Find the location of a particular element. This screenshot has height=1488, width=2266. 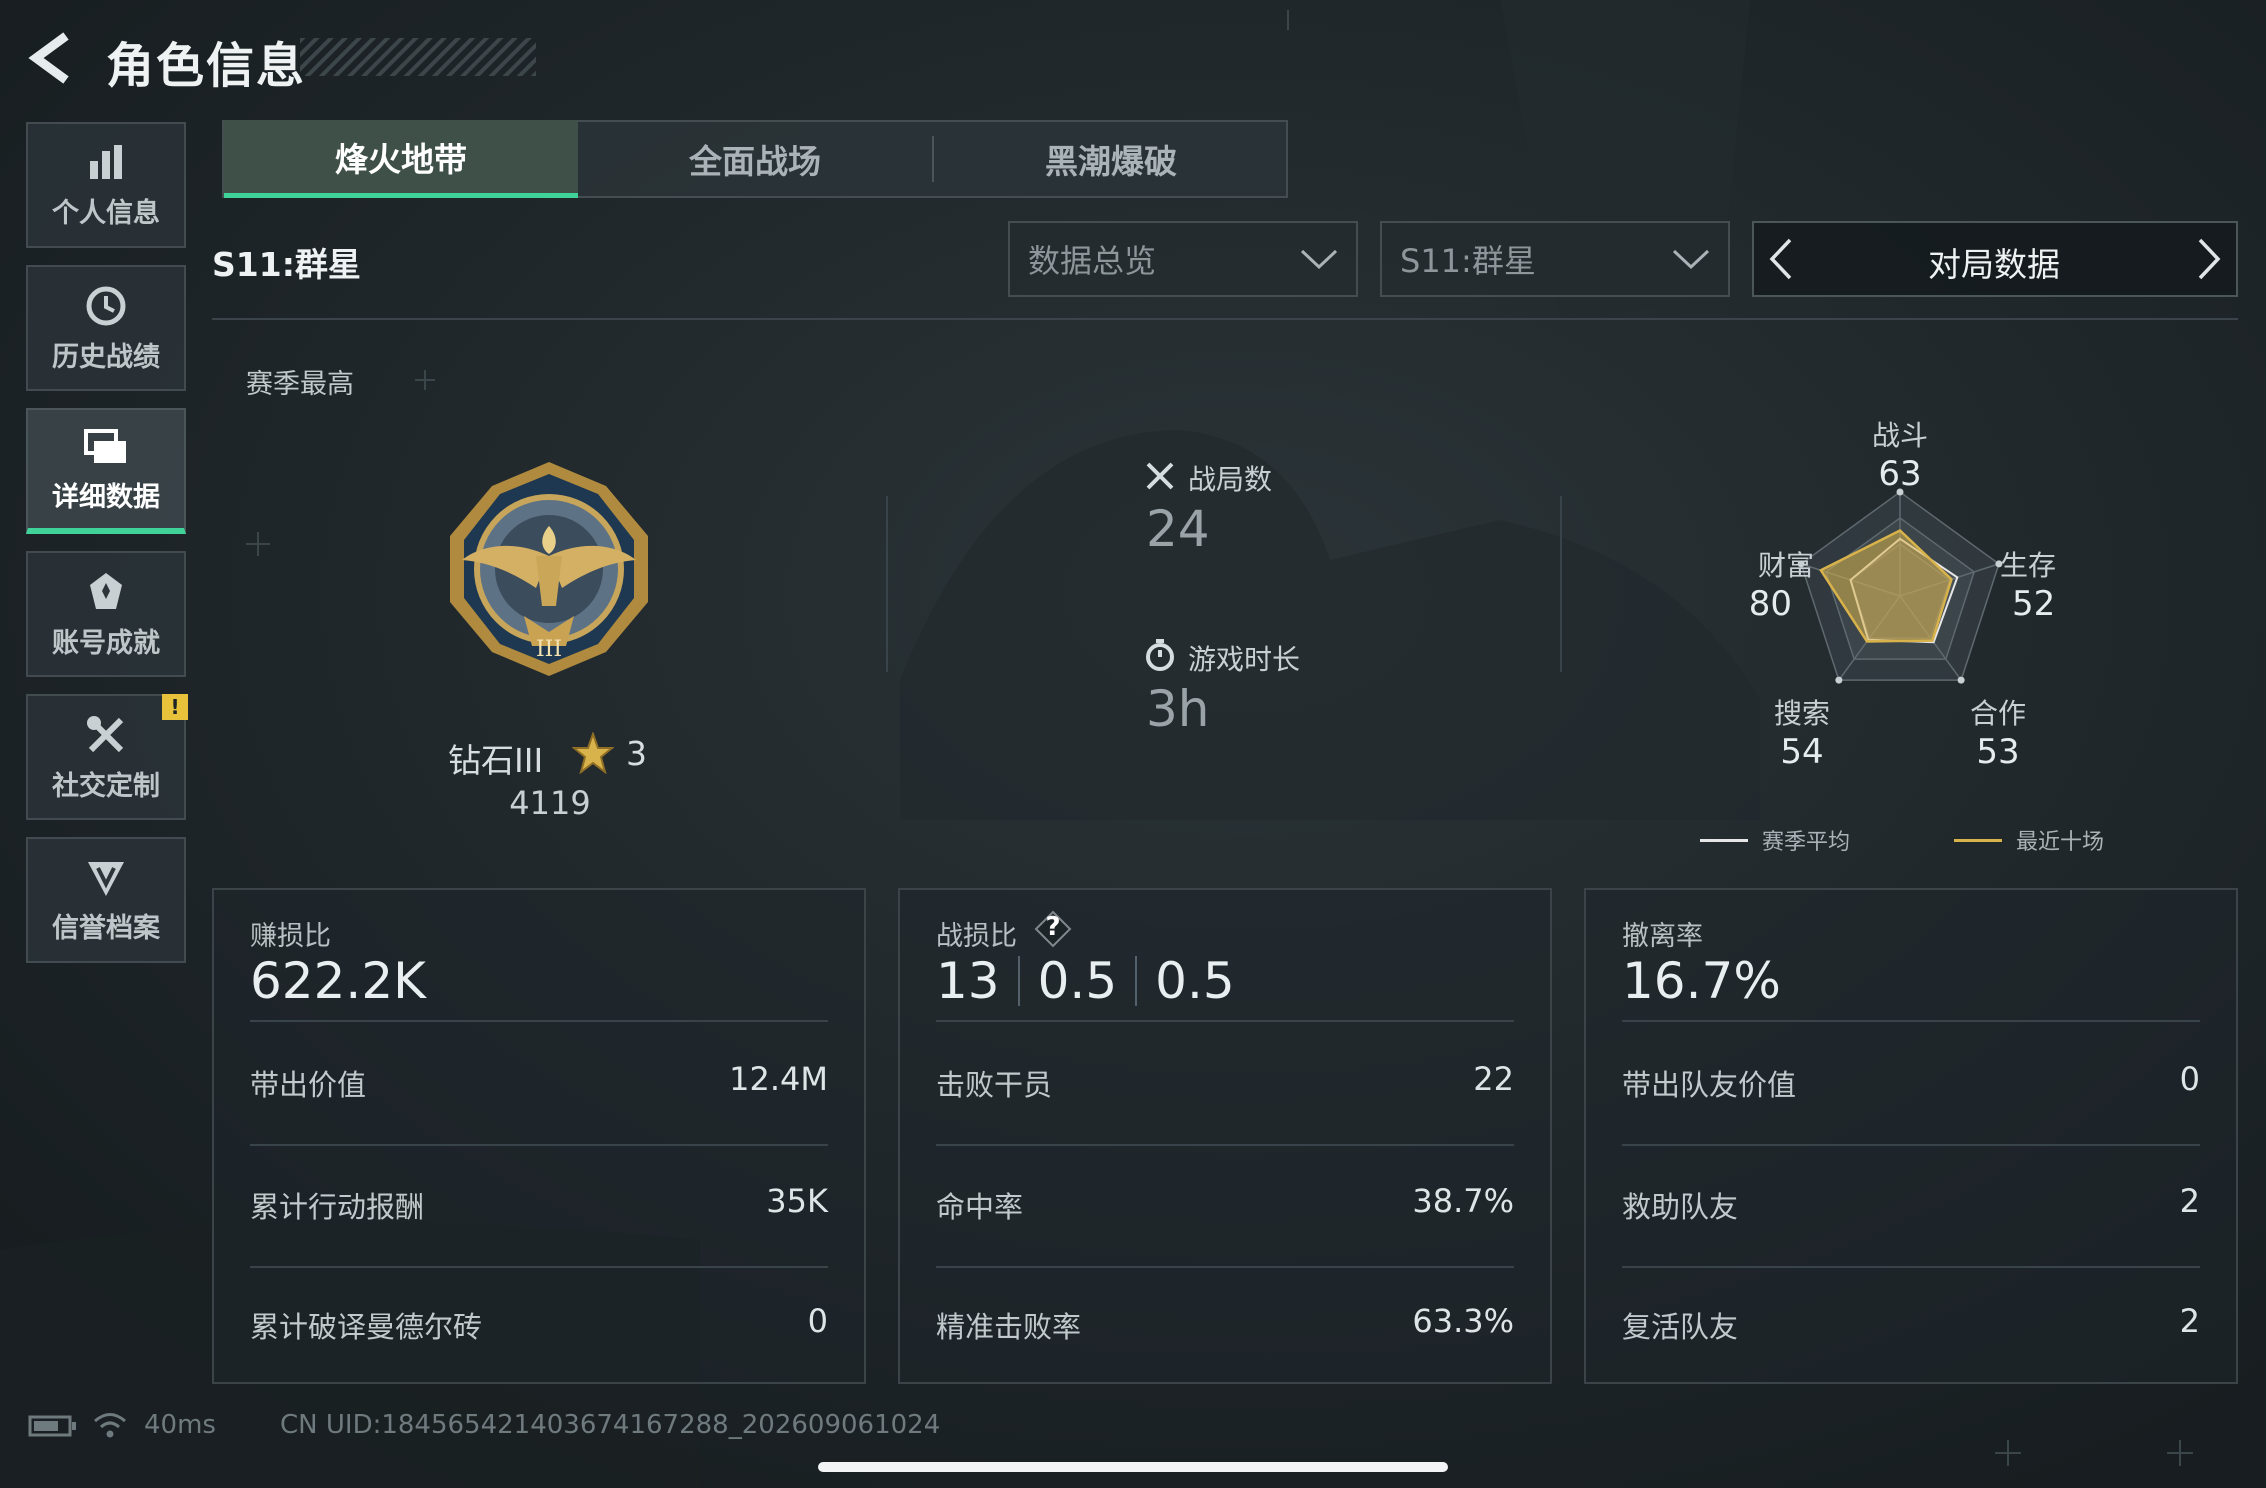

crossed-swords-icon is located at coordinates (1160, 476).